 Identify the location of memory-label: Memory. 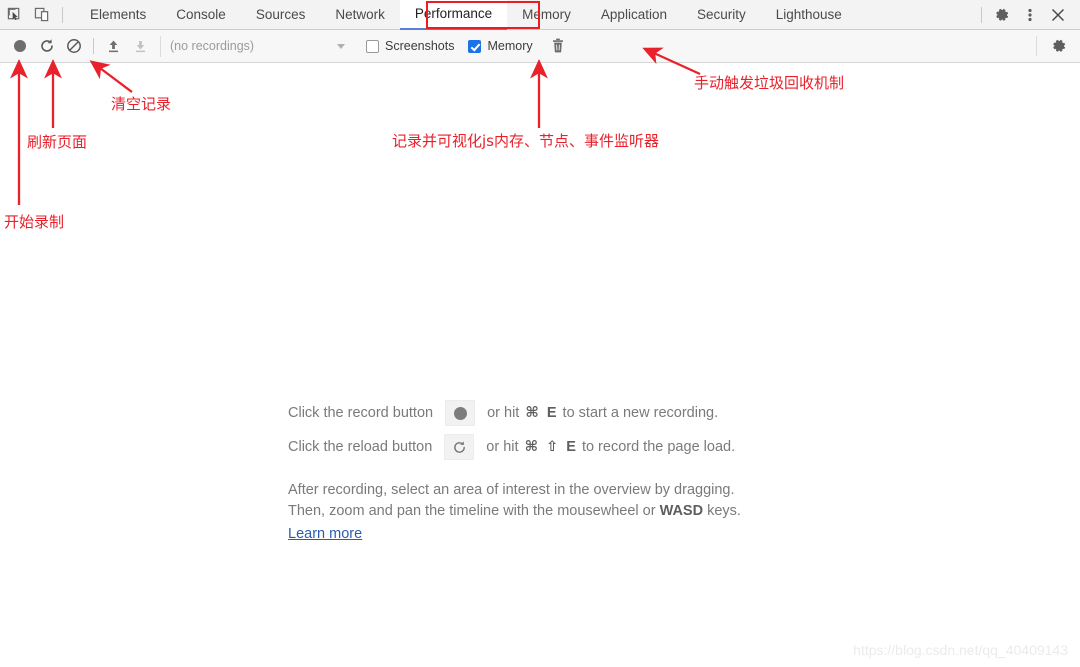
(510, 46).